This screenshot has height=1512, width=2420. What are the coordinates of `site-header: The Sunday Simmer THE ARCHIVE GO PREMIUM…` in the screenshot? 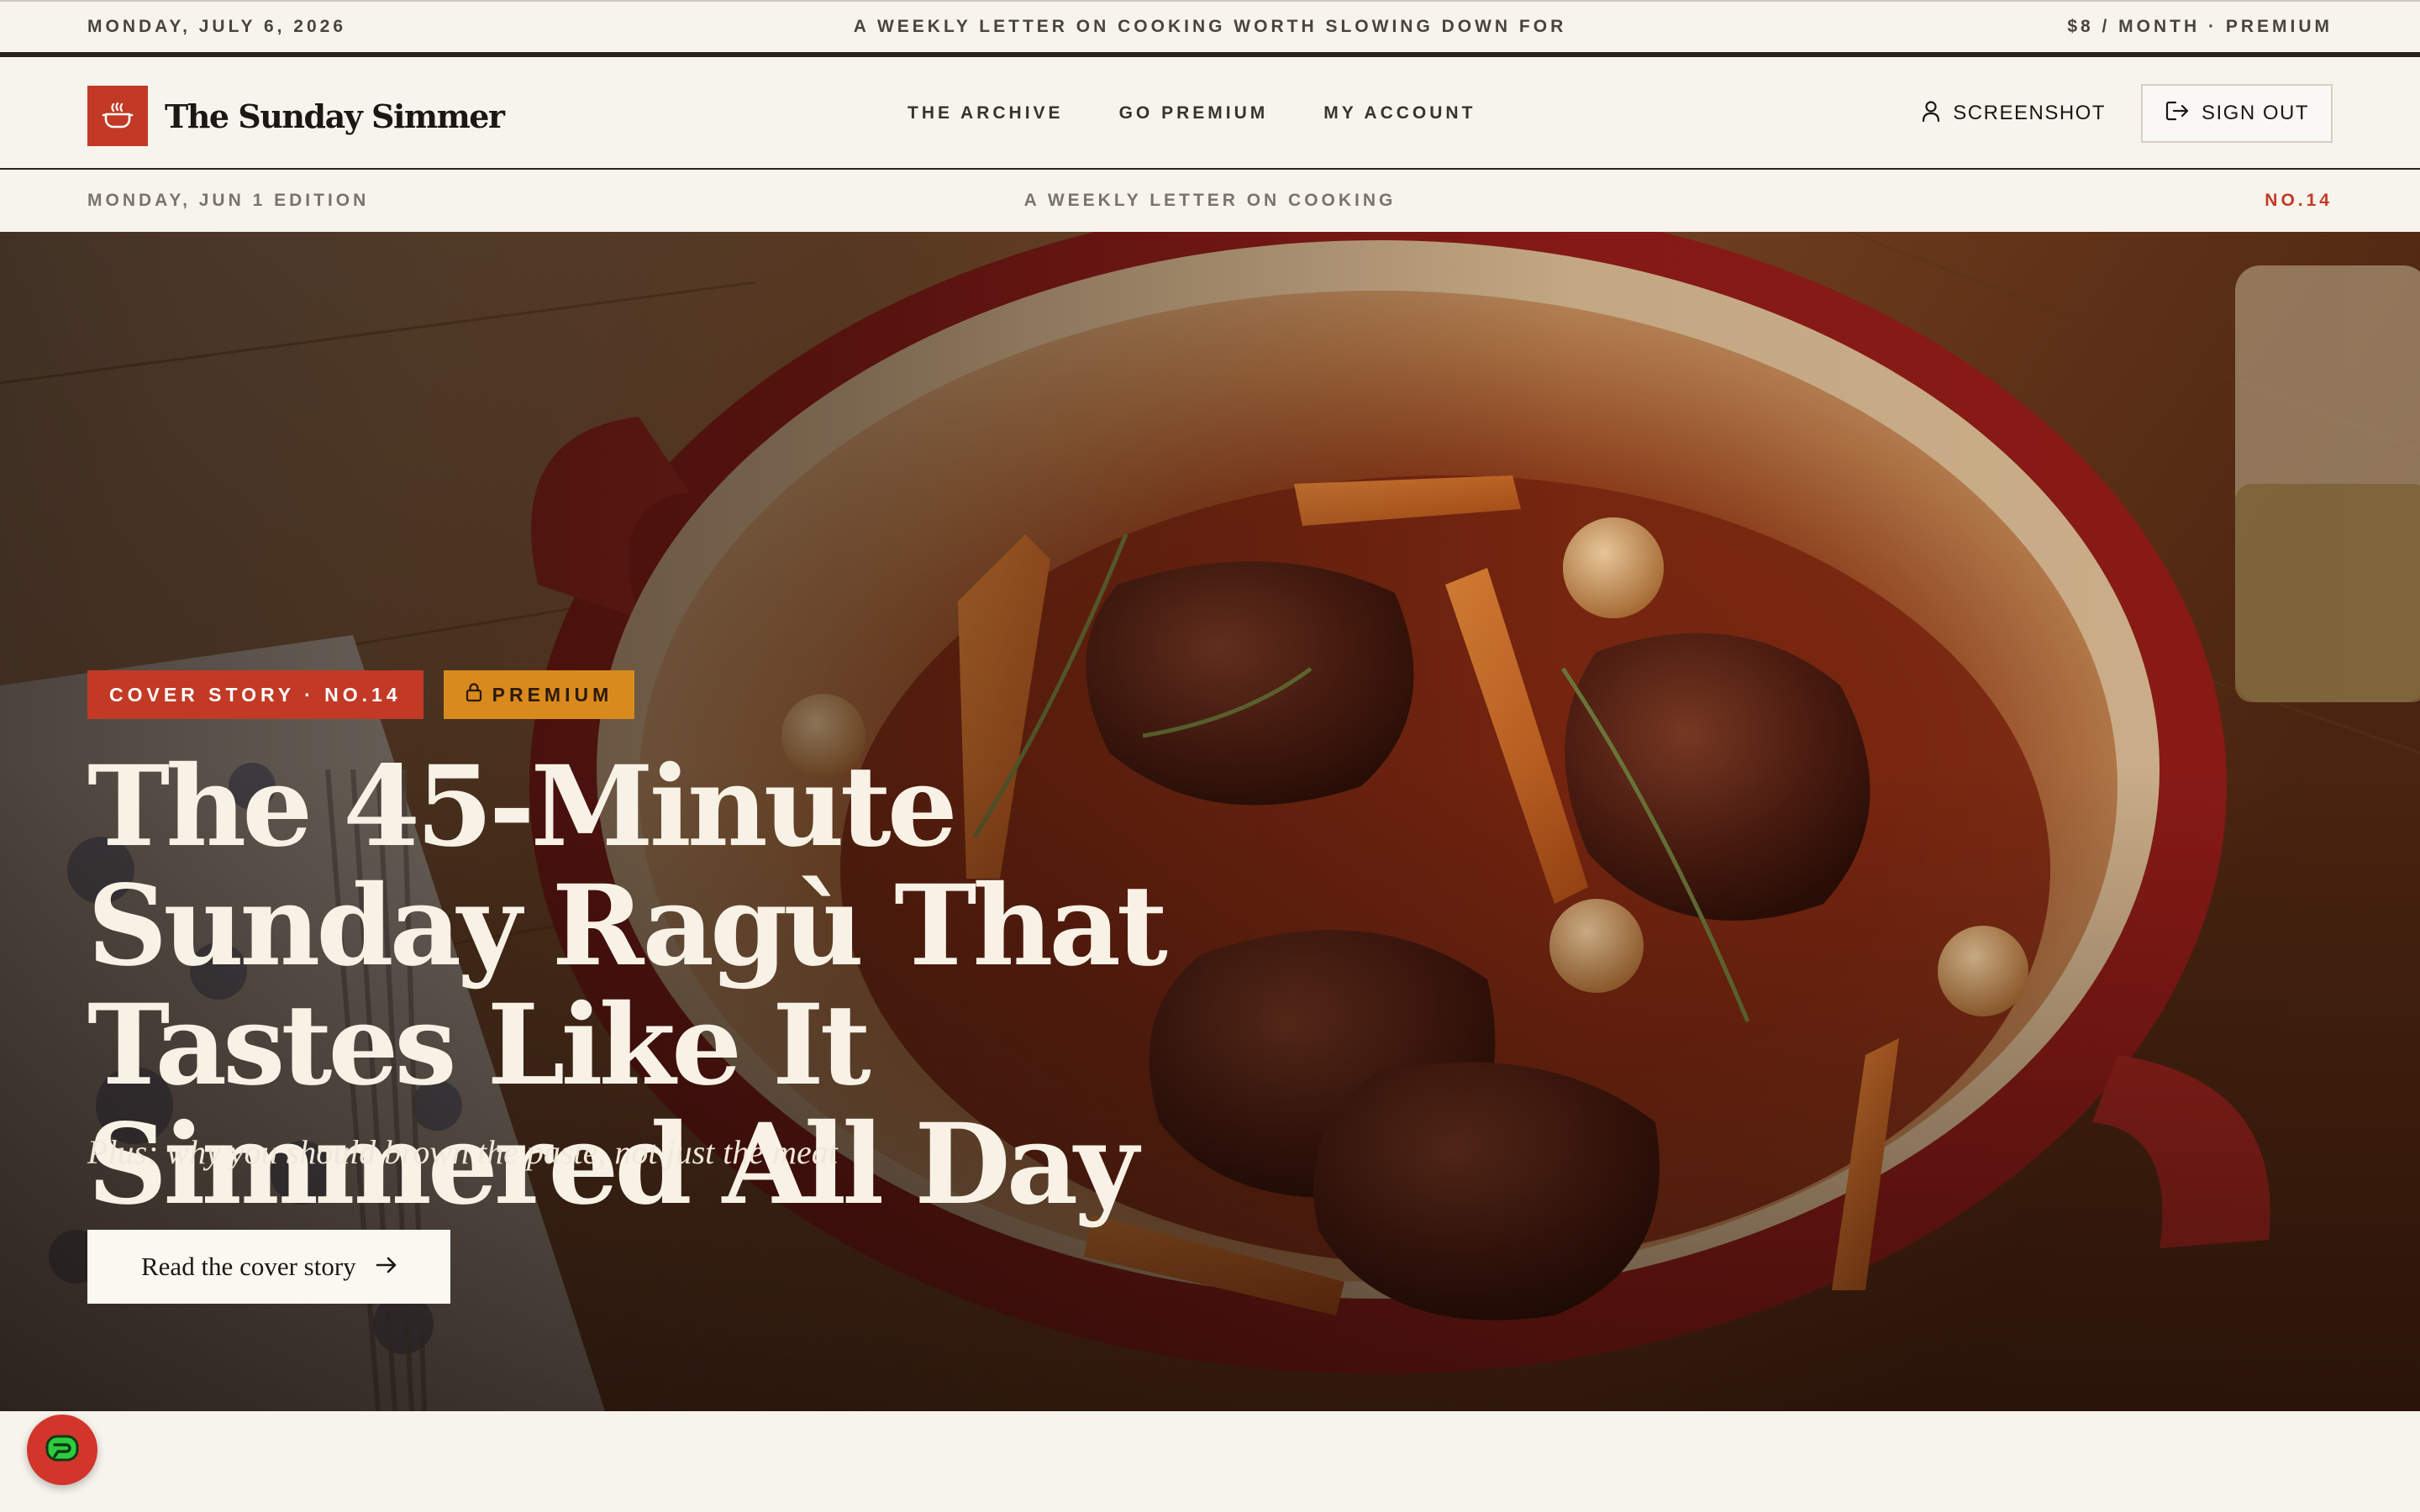 It's located at (1210, 113).